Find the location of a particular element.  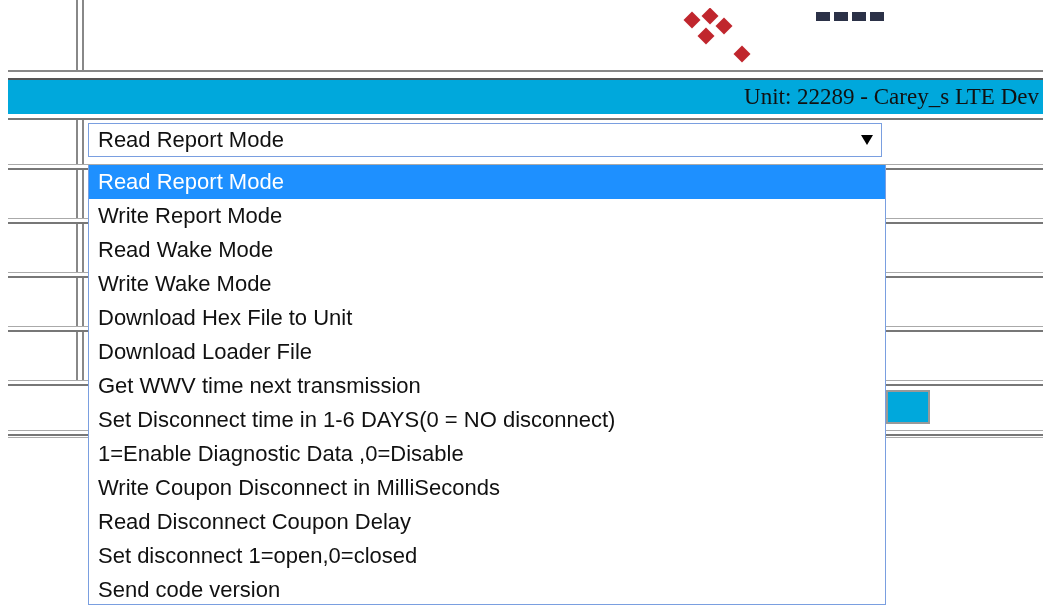

dropdown-option: Download Loader File is located at coordinates (487, 352).